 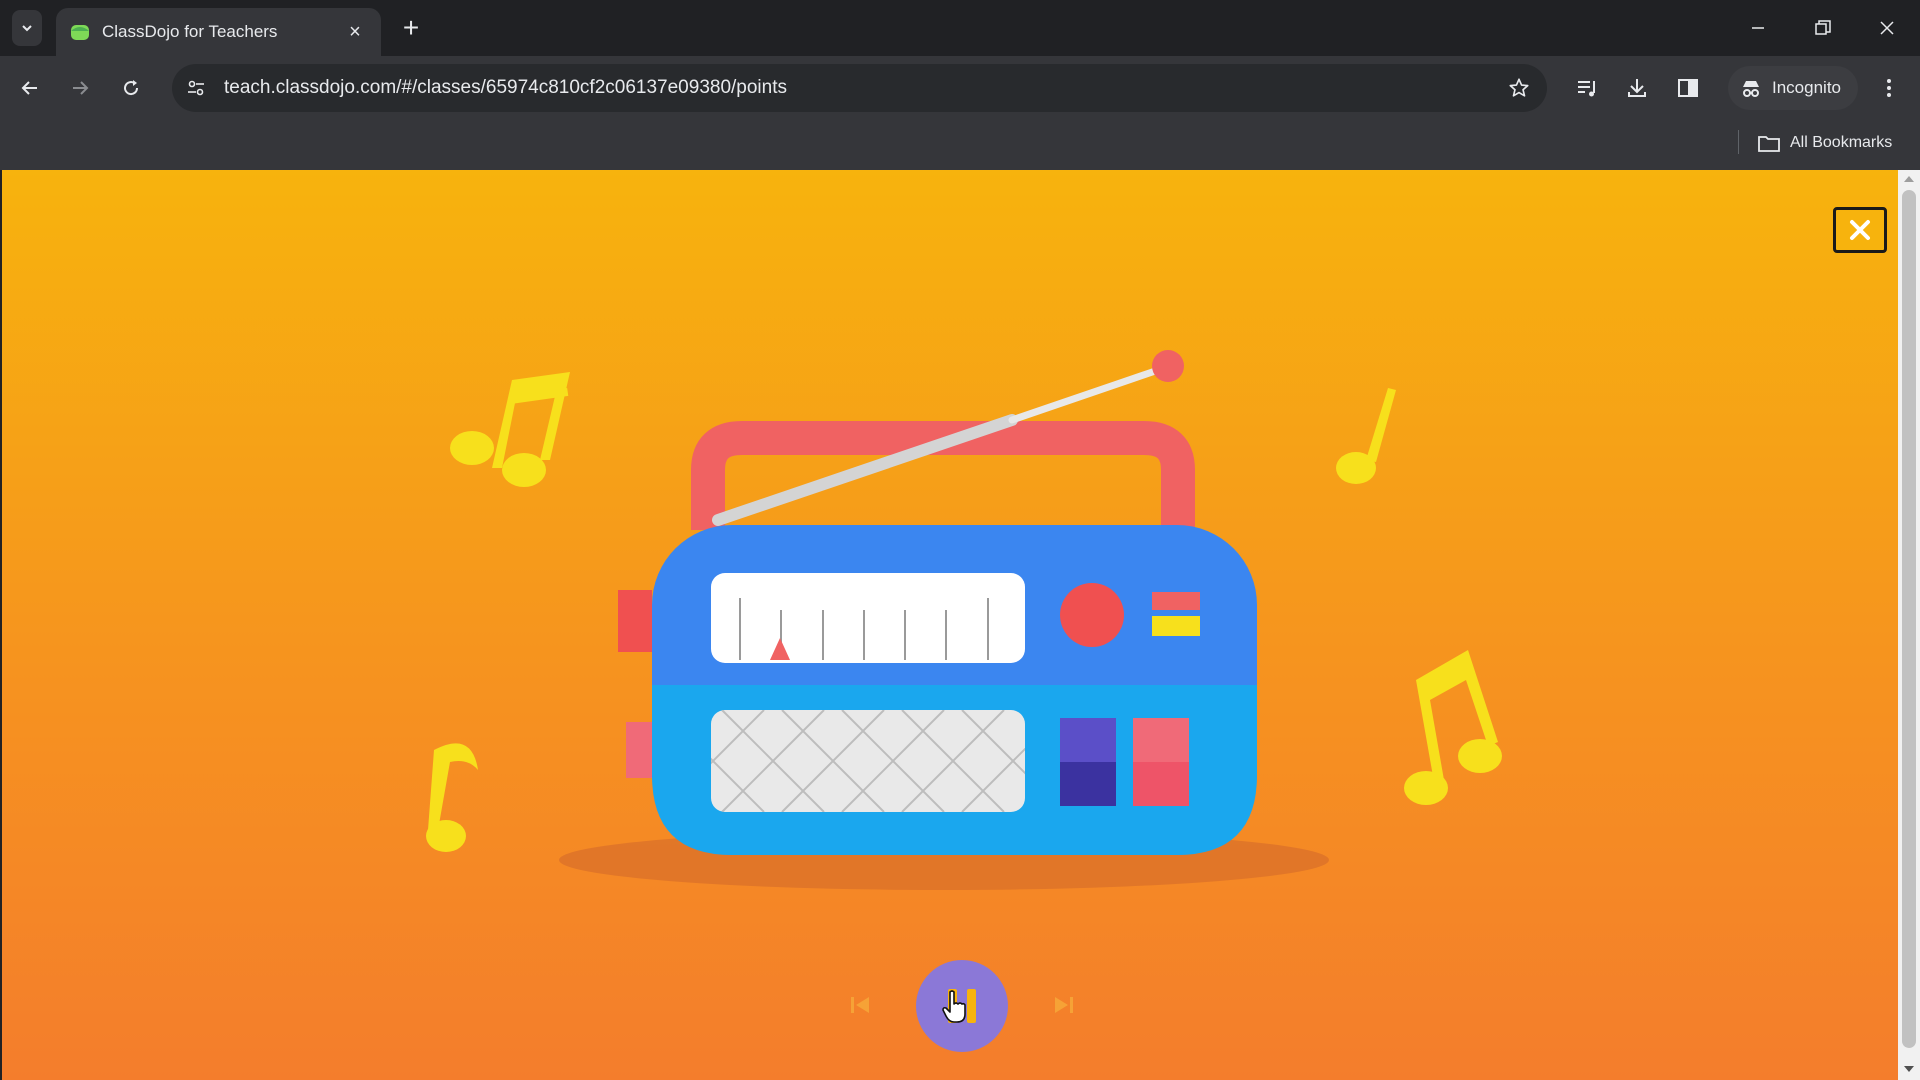 I want to click on back-button, so click(x=30, y=88).